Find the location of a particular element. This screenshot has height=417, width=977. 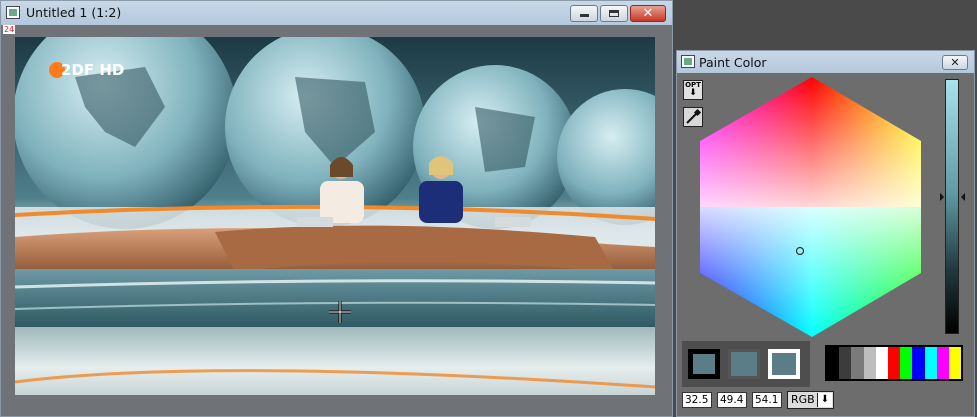

maximize-button is located at coordinates (614, 13).